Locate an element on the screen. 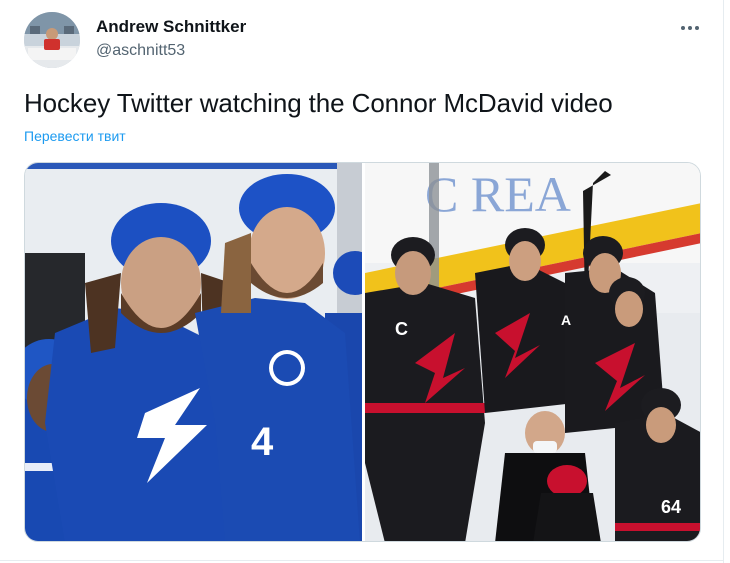 This screenshot has height=563, width=730. alternate-letter: A is located at coordinates (566, 320).